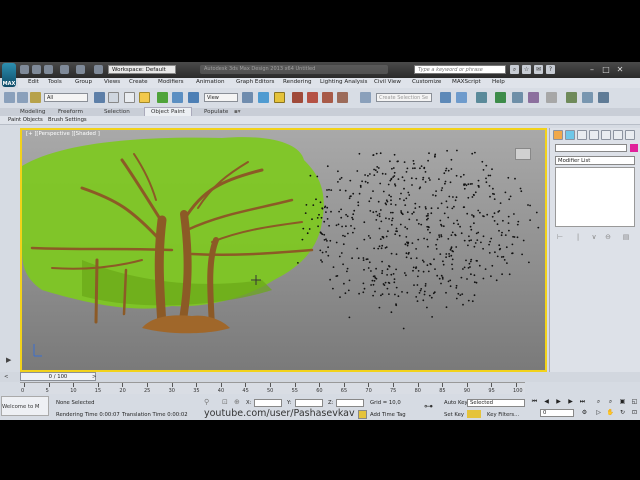  Describe the element at coordinates (630, 135) in the screenshot. I see `wrench-icon` at that location.